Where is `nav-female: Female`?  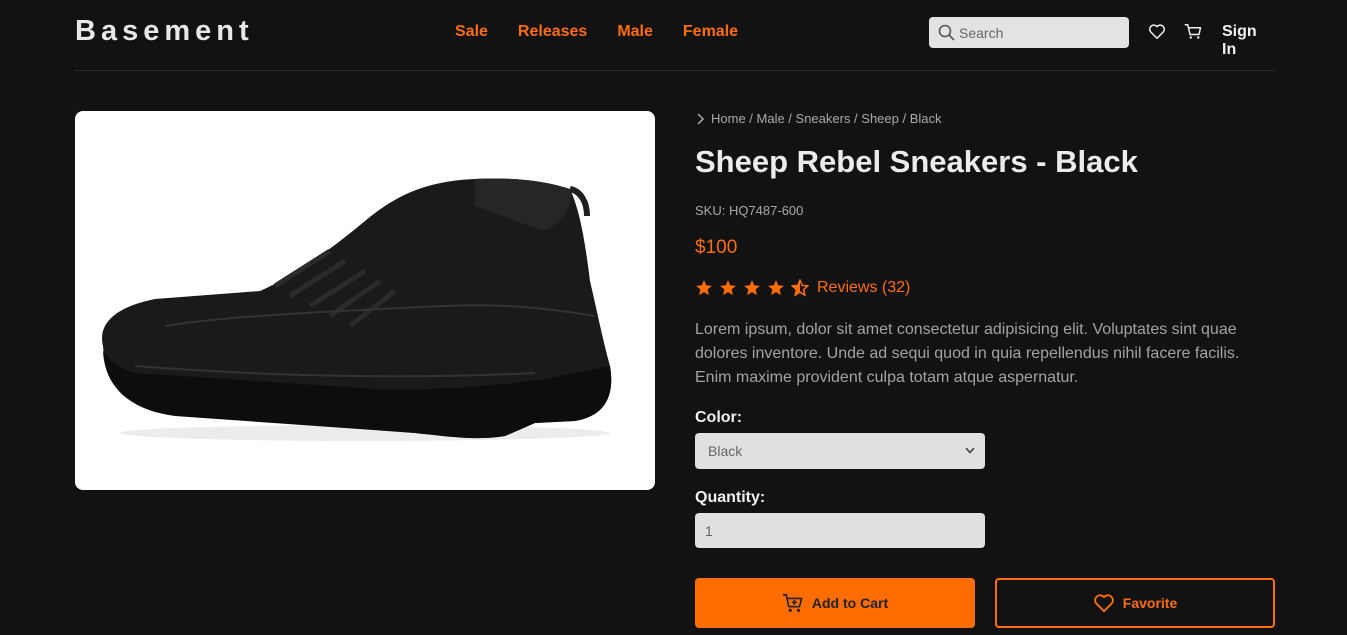 nav-female: Female is located at coordinates (710, 32).